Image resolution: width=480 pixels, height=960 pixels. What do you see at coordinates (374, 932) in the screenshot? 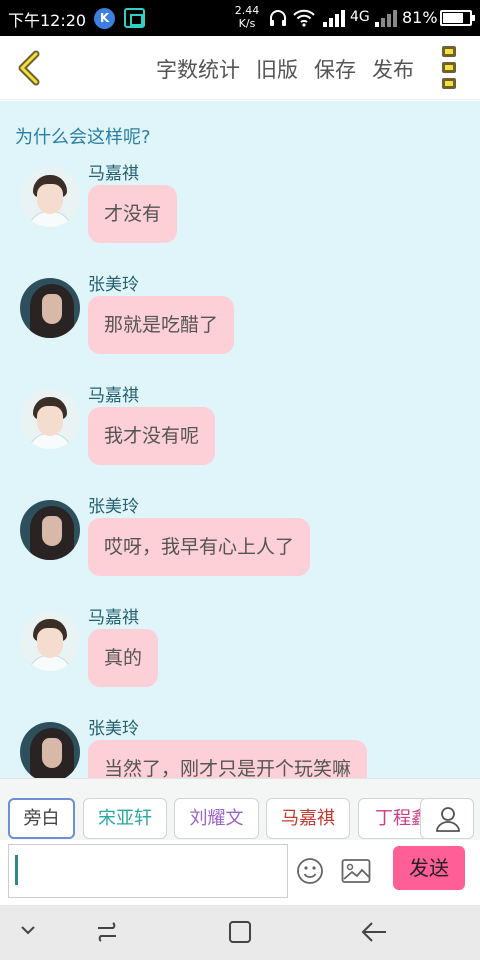
I see `back-arrow-icon` at bounding box center [374, 932].